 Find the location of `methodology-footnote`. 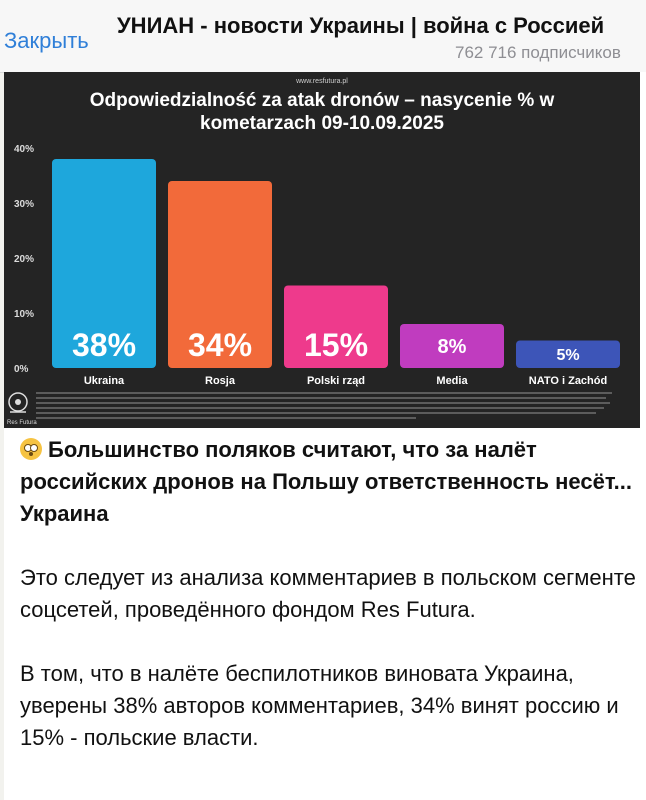

methodology-footnote is located at coordinates (324, 405).